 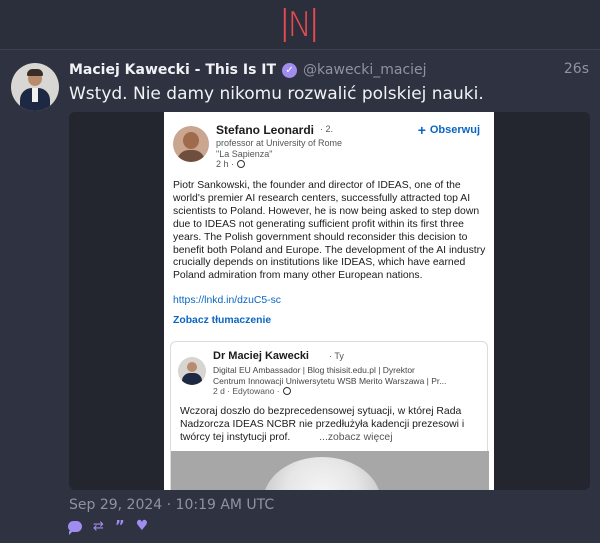 I want to click on author-handle: @kawecki_maciej, so click(x=365, y=70).